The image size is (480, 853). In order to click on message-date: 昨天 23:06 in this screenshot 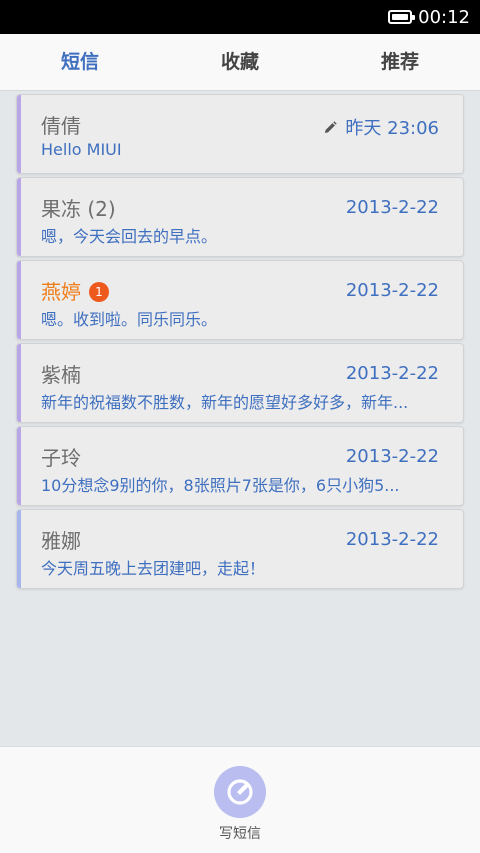, I will do `click(381, 127)`.